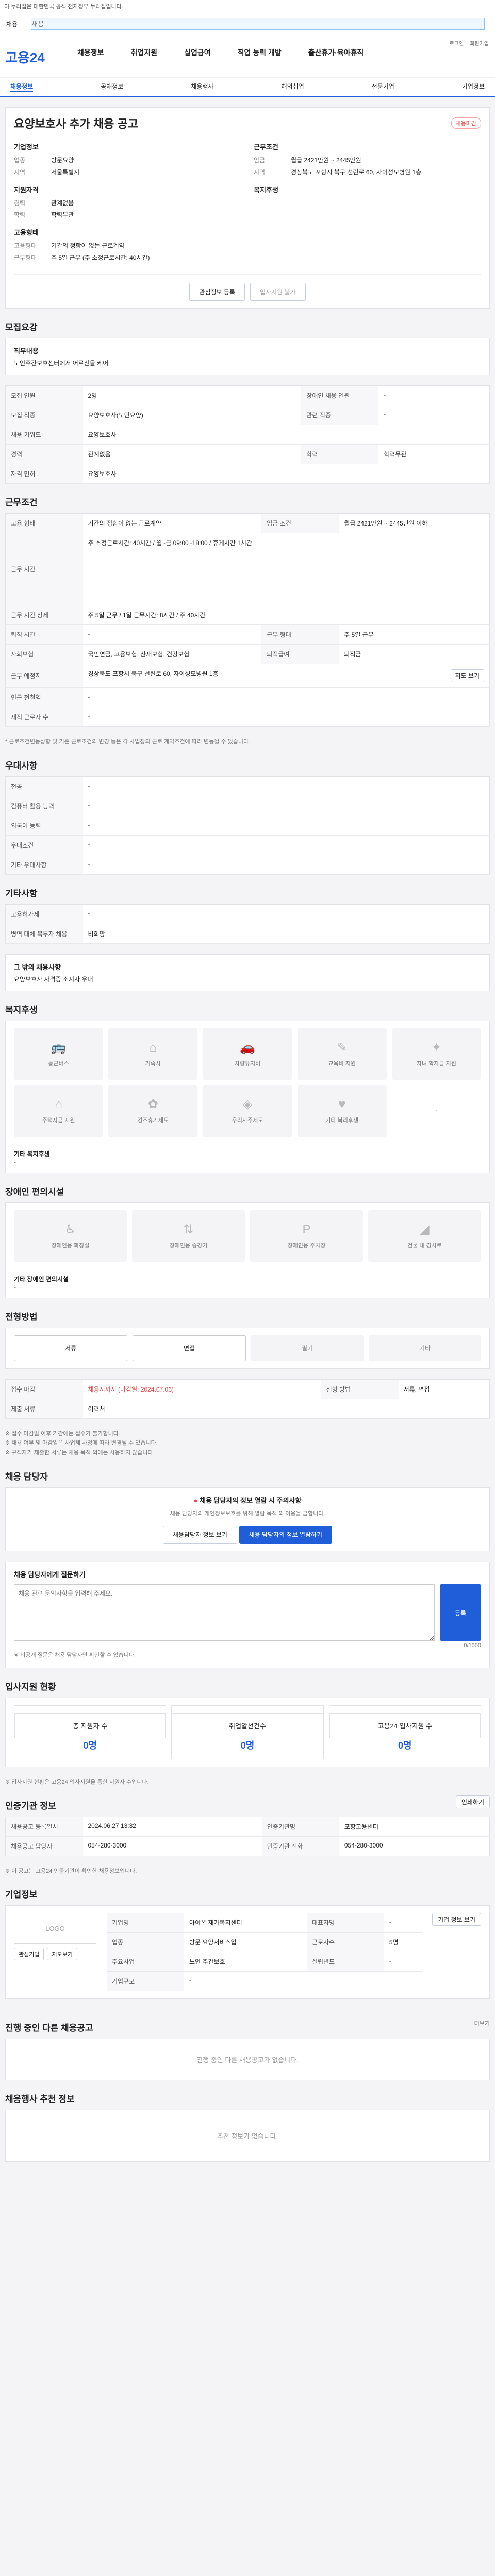 The height and width of the screenshot is (2576, 495). I want to click on row-key: 근무 예정지, so click(44, 676).